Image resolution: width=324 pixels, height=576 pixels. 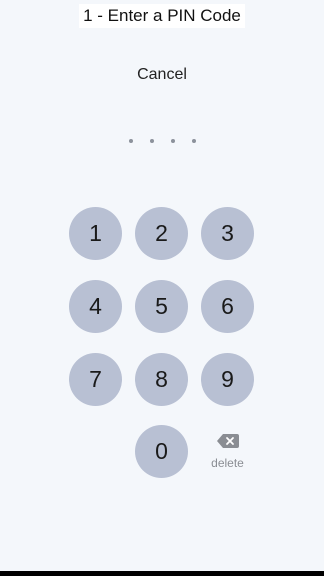 I want to click on key-4: 4, so click(x=95, y=306).